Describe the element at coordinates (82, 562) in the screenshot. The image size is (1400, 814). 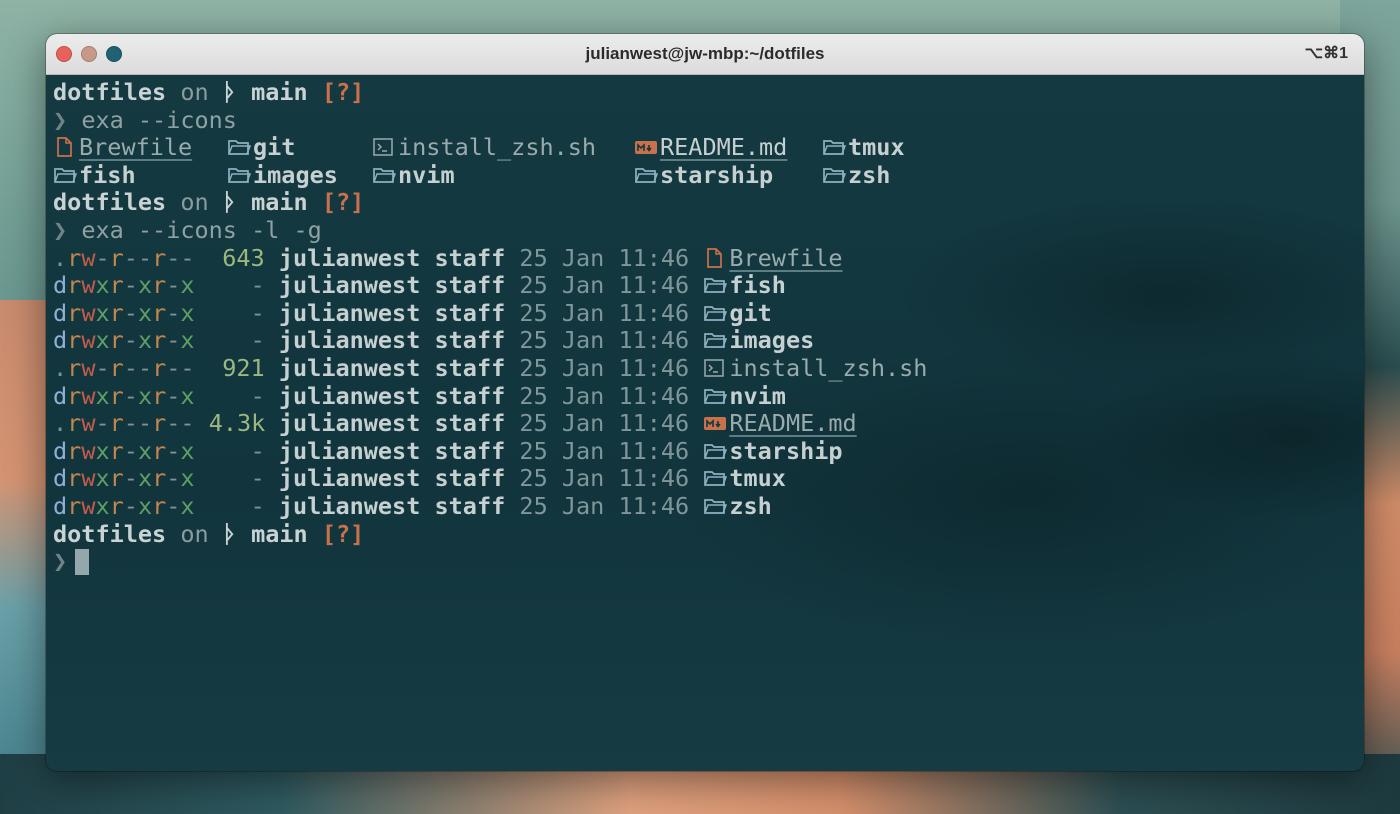
I see `text-cursor` at that location.